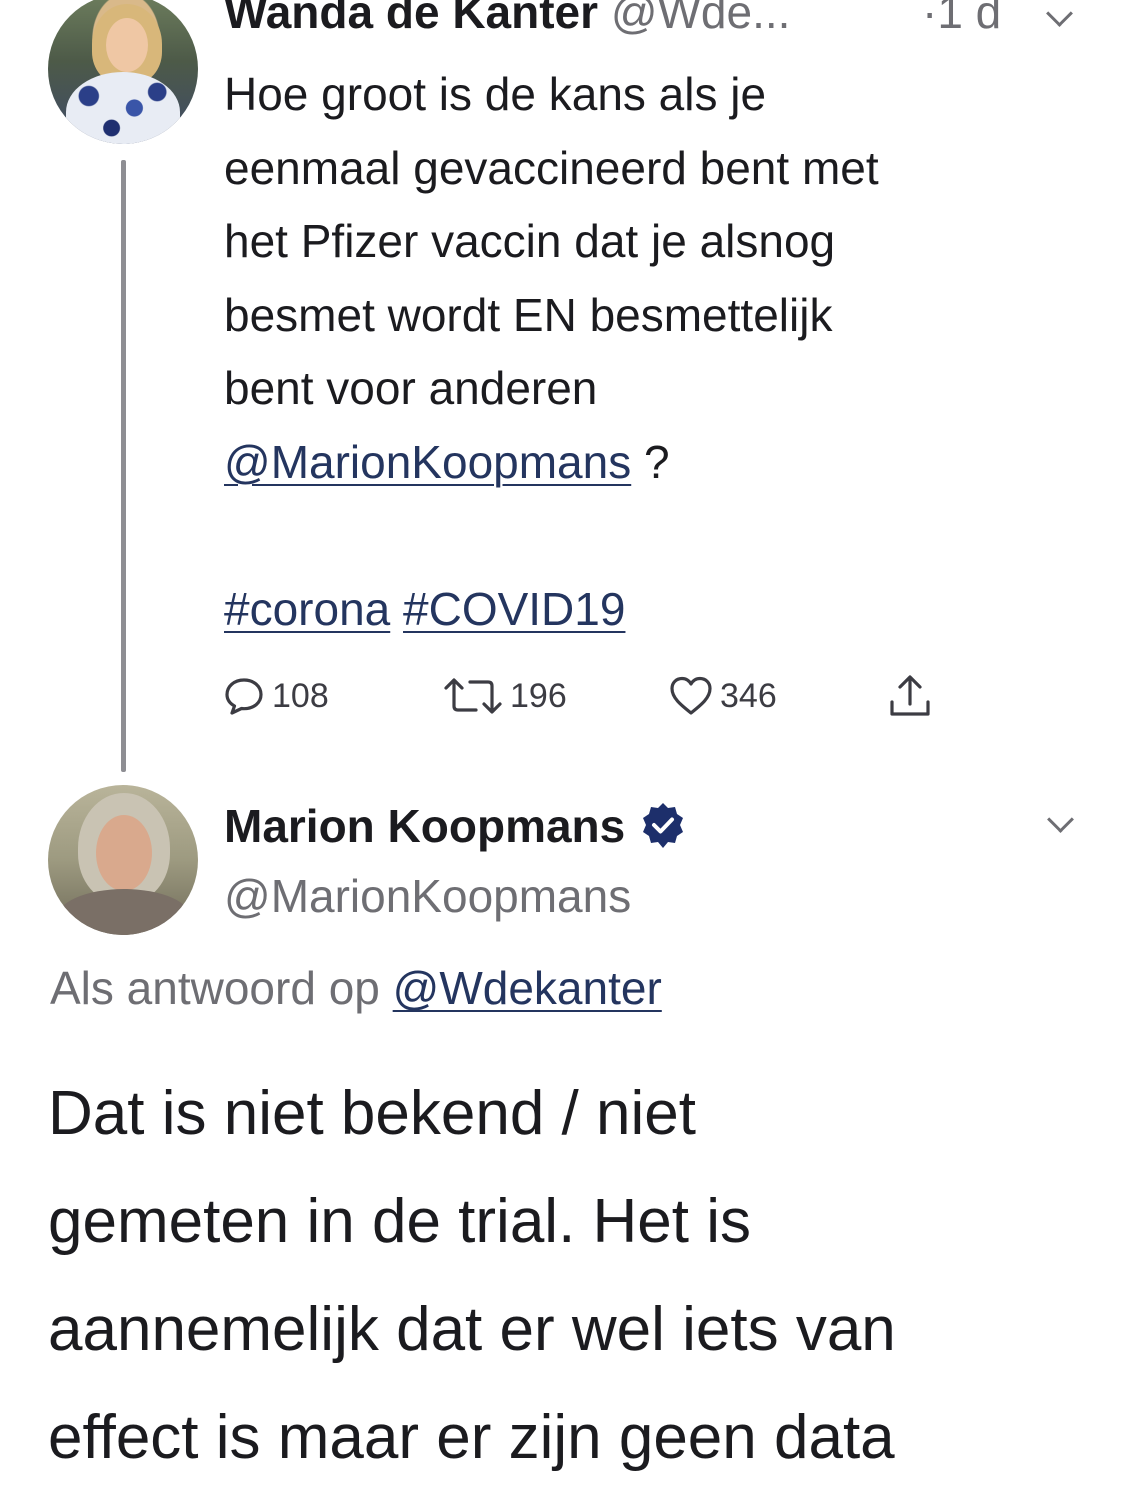 This screenshot has height=1511, width=1125. I want to click on tweet-text-line: gemeten in de trial. Het is, so click(400, 1221).